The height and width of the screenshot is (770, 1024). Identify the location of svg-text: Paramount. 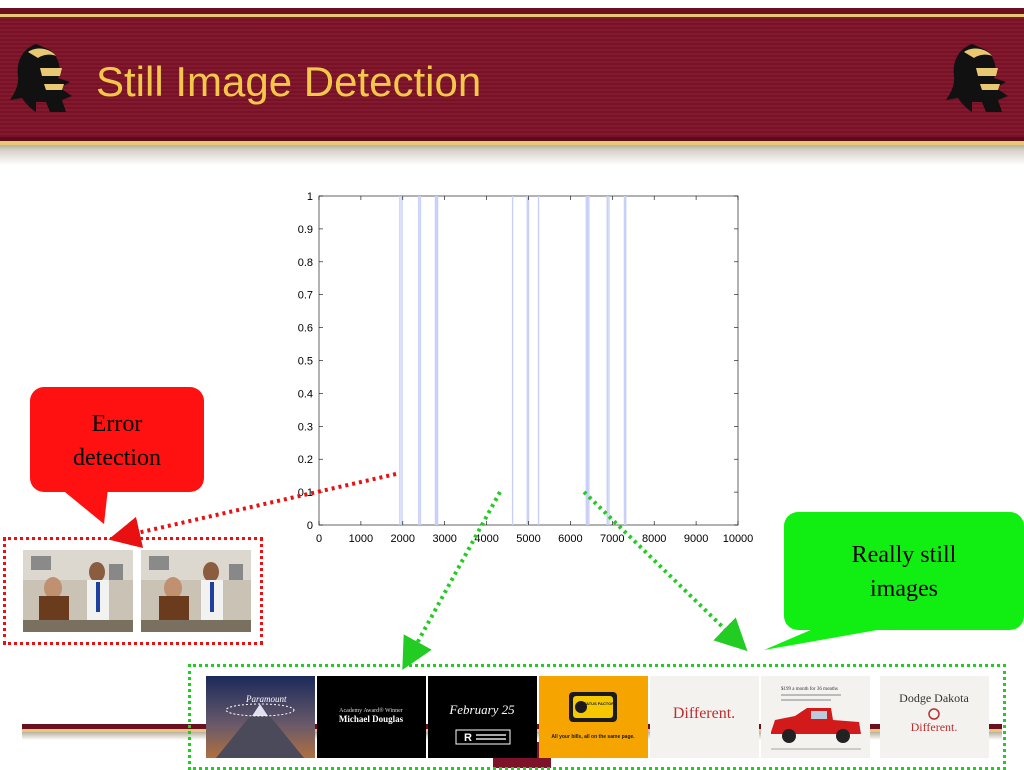
(266, 699).